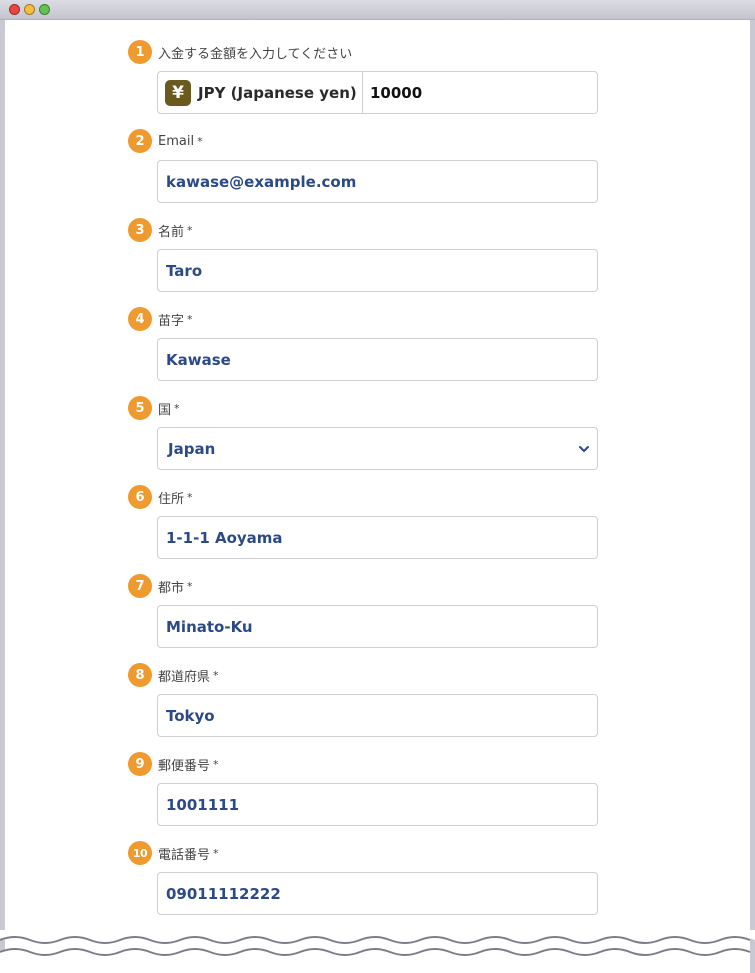  I want to click on field-label: 苗字, so click(171, 321).